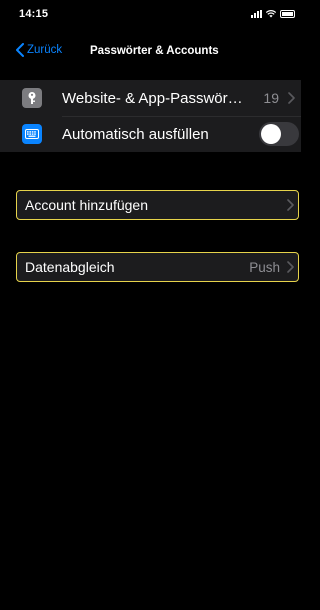  I want to click on password-count: 19, so click(271, 98).